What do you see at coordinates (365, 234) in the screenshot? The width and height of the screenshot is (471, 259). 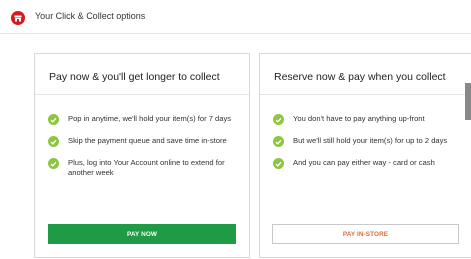 I see `pay-in-store-button: PAY IN-STORE` at bounding box center [365, 234].